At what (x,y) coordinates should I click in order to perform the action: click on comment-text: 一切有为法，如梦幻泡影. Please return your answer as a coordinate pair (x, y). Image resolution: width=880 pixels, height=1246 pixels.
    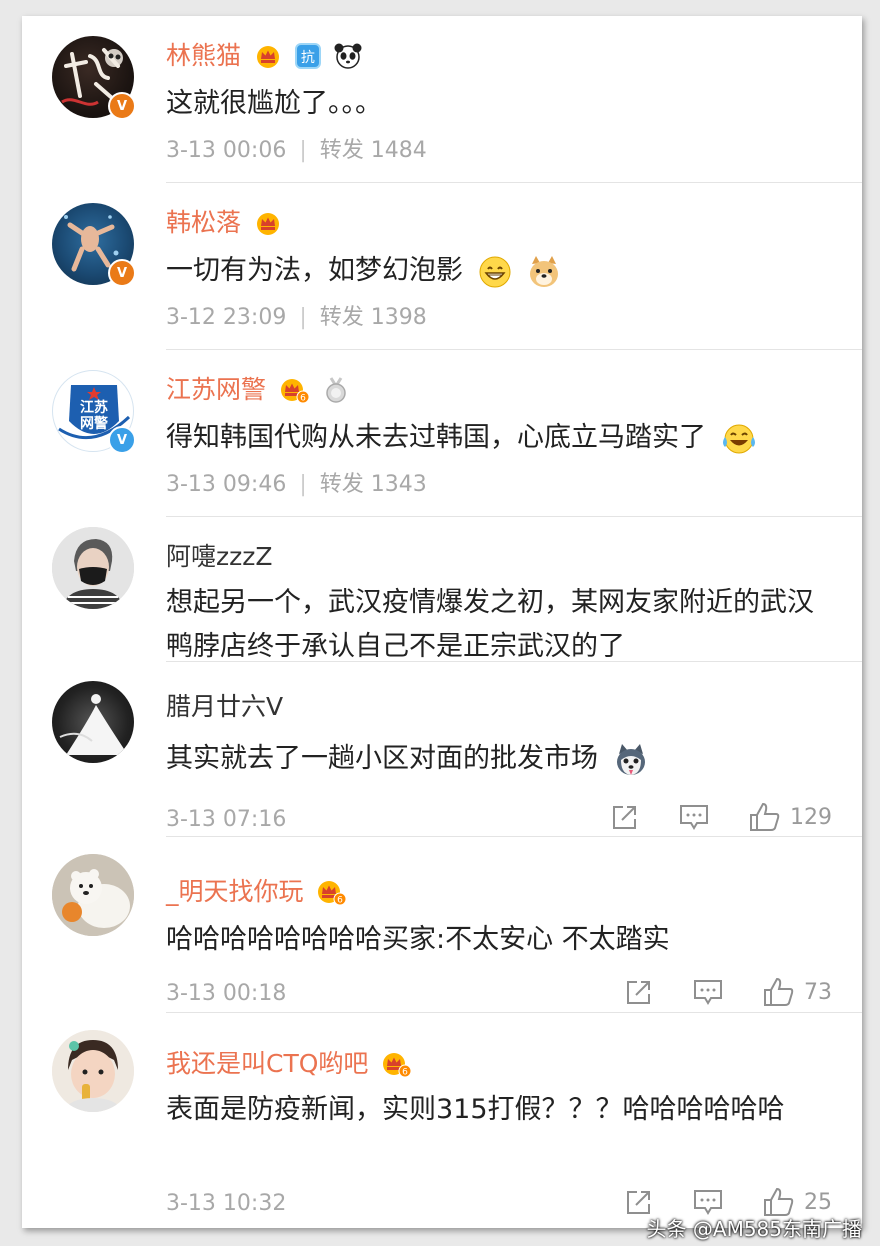
    Looking at the image, I should click on (501, 271).